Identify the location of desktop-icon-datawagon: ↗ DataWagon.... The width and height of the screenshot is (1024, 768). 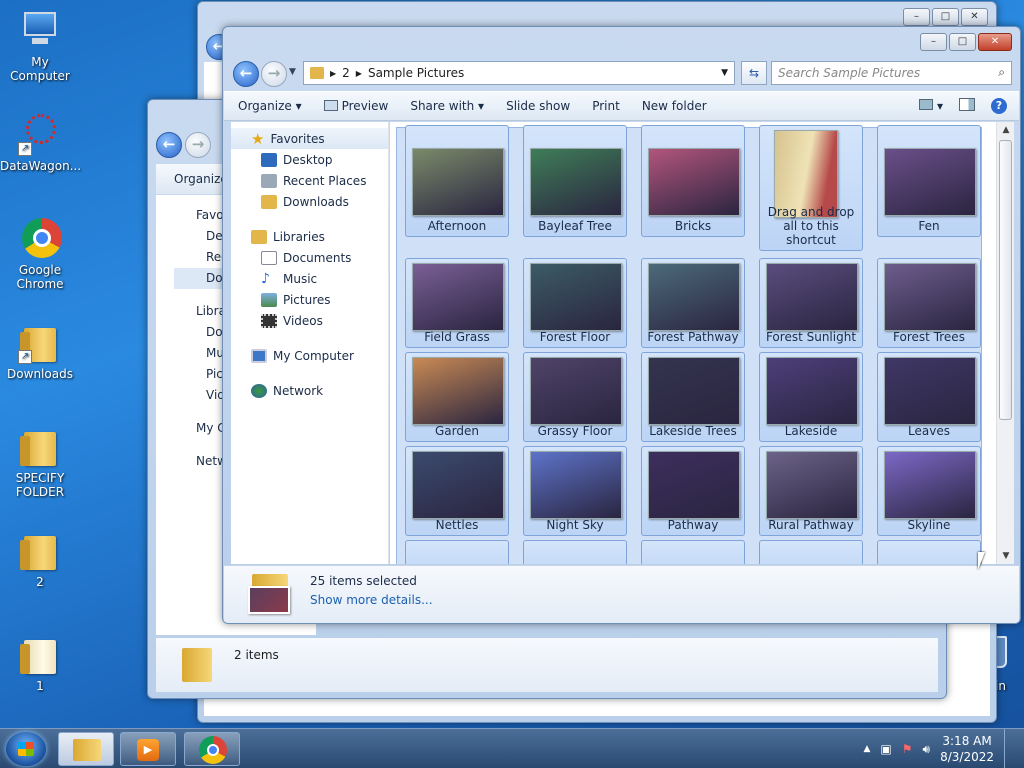
(40, 142).